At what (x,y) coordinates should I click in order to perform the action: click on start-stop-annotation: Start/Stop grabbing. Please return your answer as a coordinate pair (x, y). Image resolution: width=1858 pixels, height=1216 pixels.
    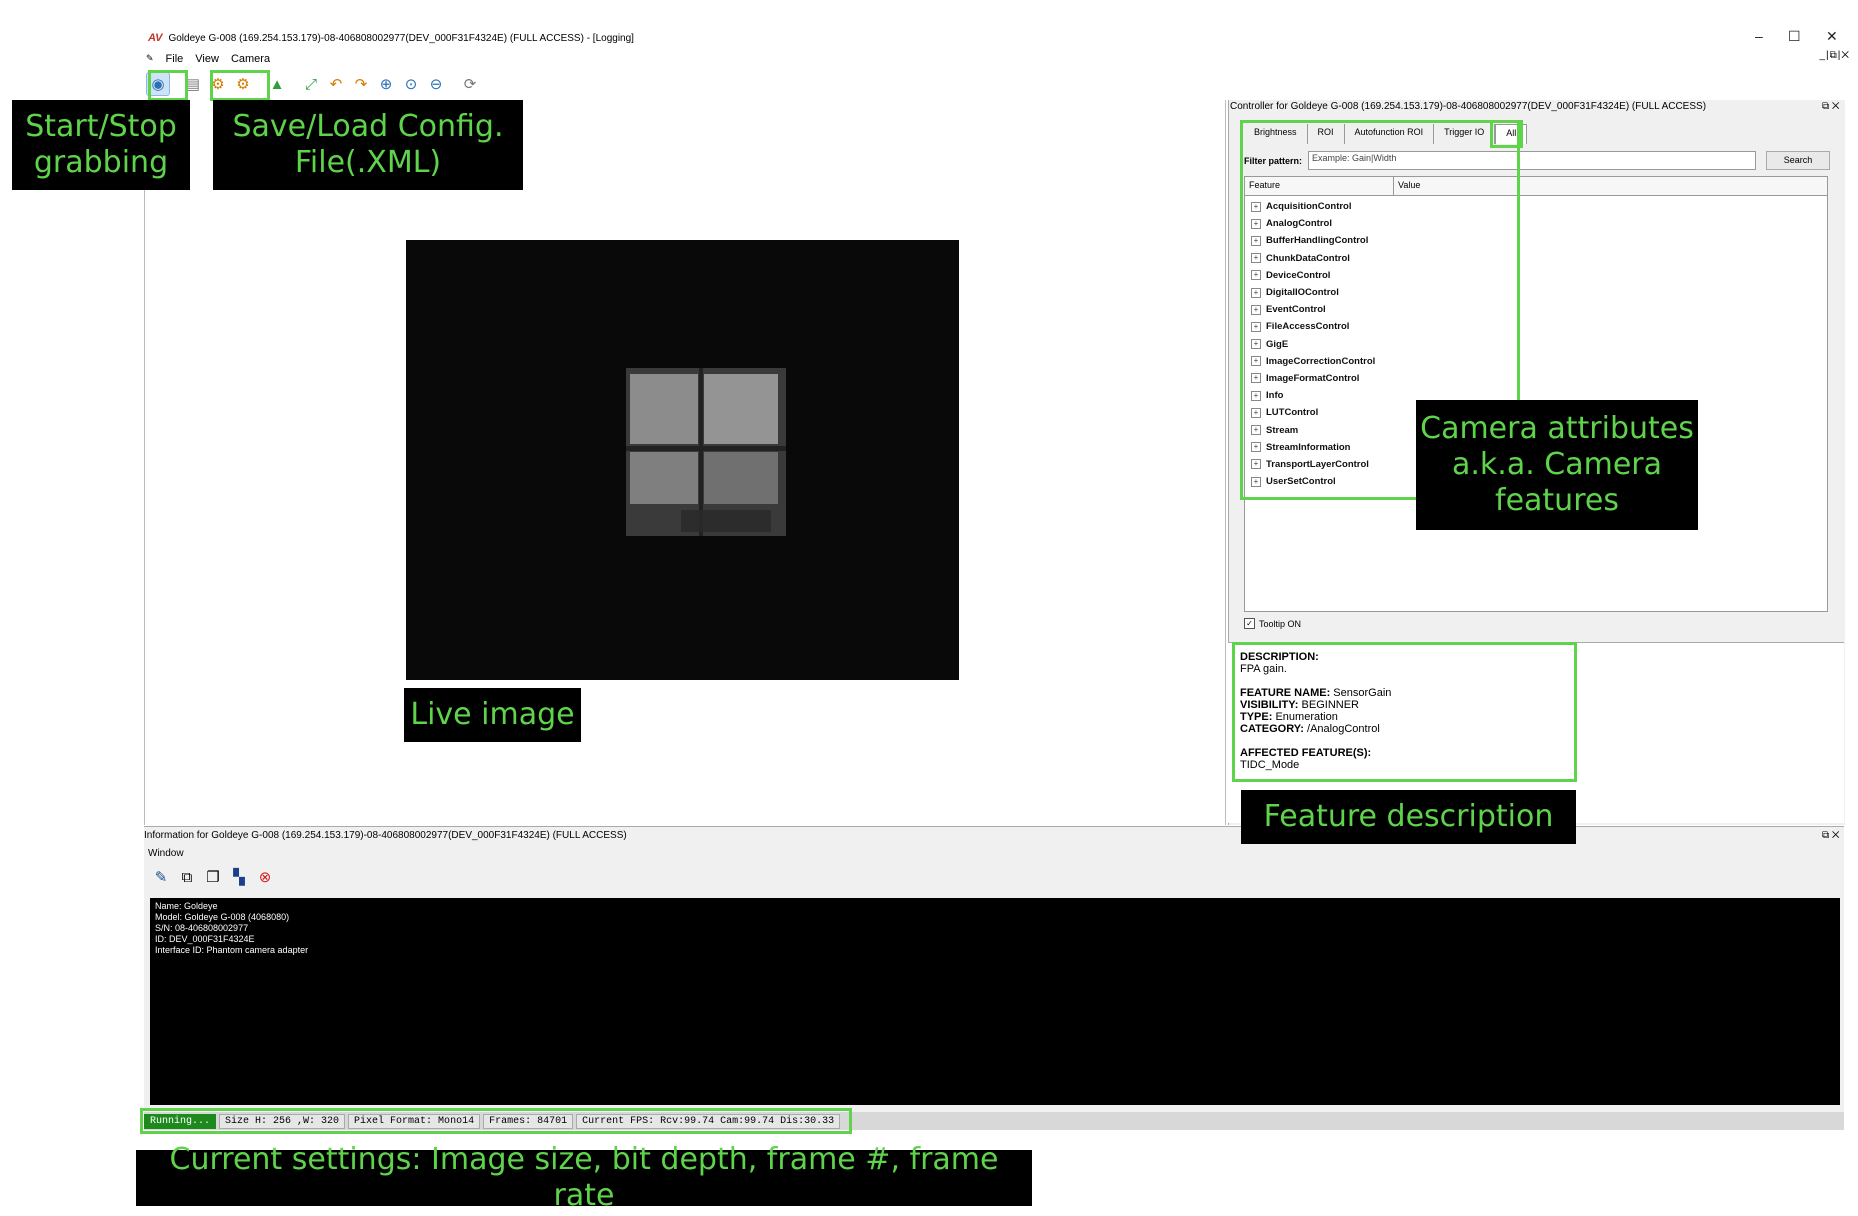
    Looking at the image, I should click on (101, 145).